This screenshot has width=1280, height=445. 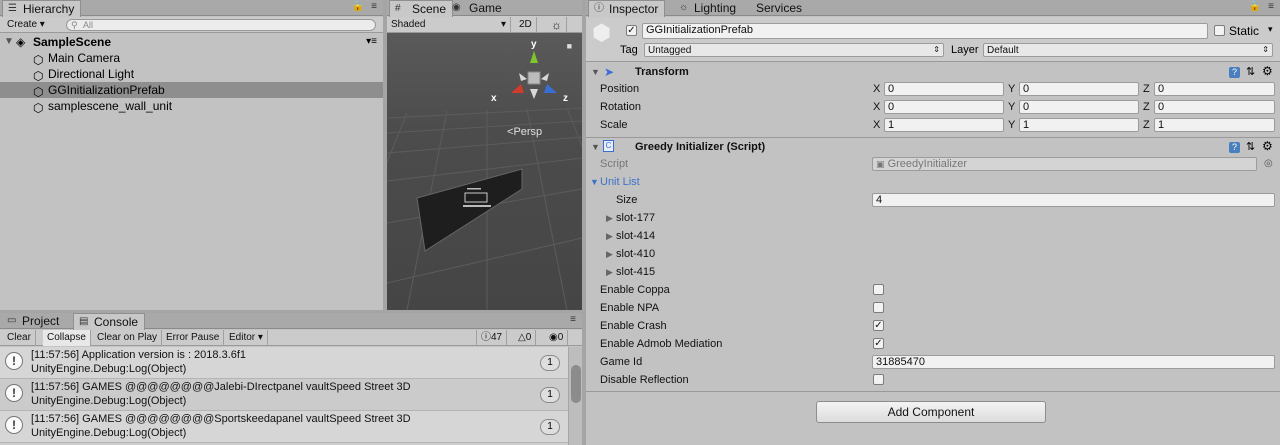 What do you see at coordinates (371, 42) in the screenshot?
I see `scene-menu-icon: ▾≡` at bounding box center [371, 42].